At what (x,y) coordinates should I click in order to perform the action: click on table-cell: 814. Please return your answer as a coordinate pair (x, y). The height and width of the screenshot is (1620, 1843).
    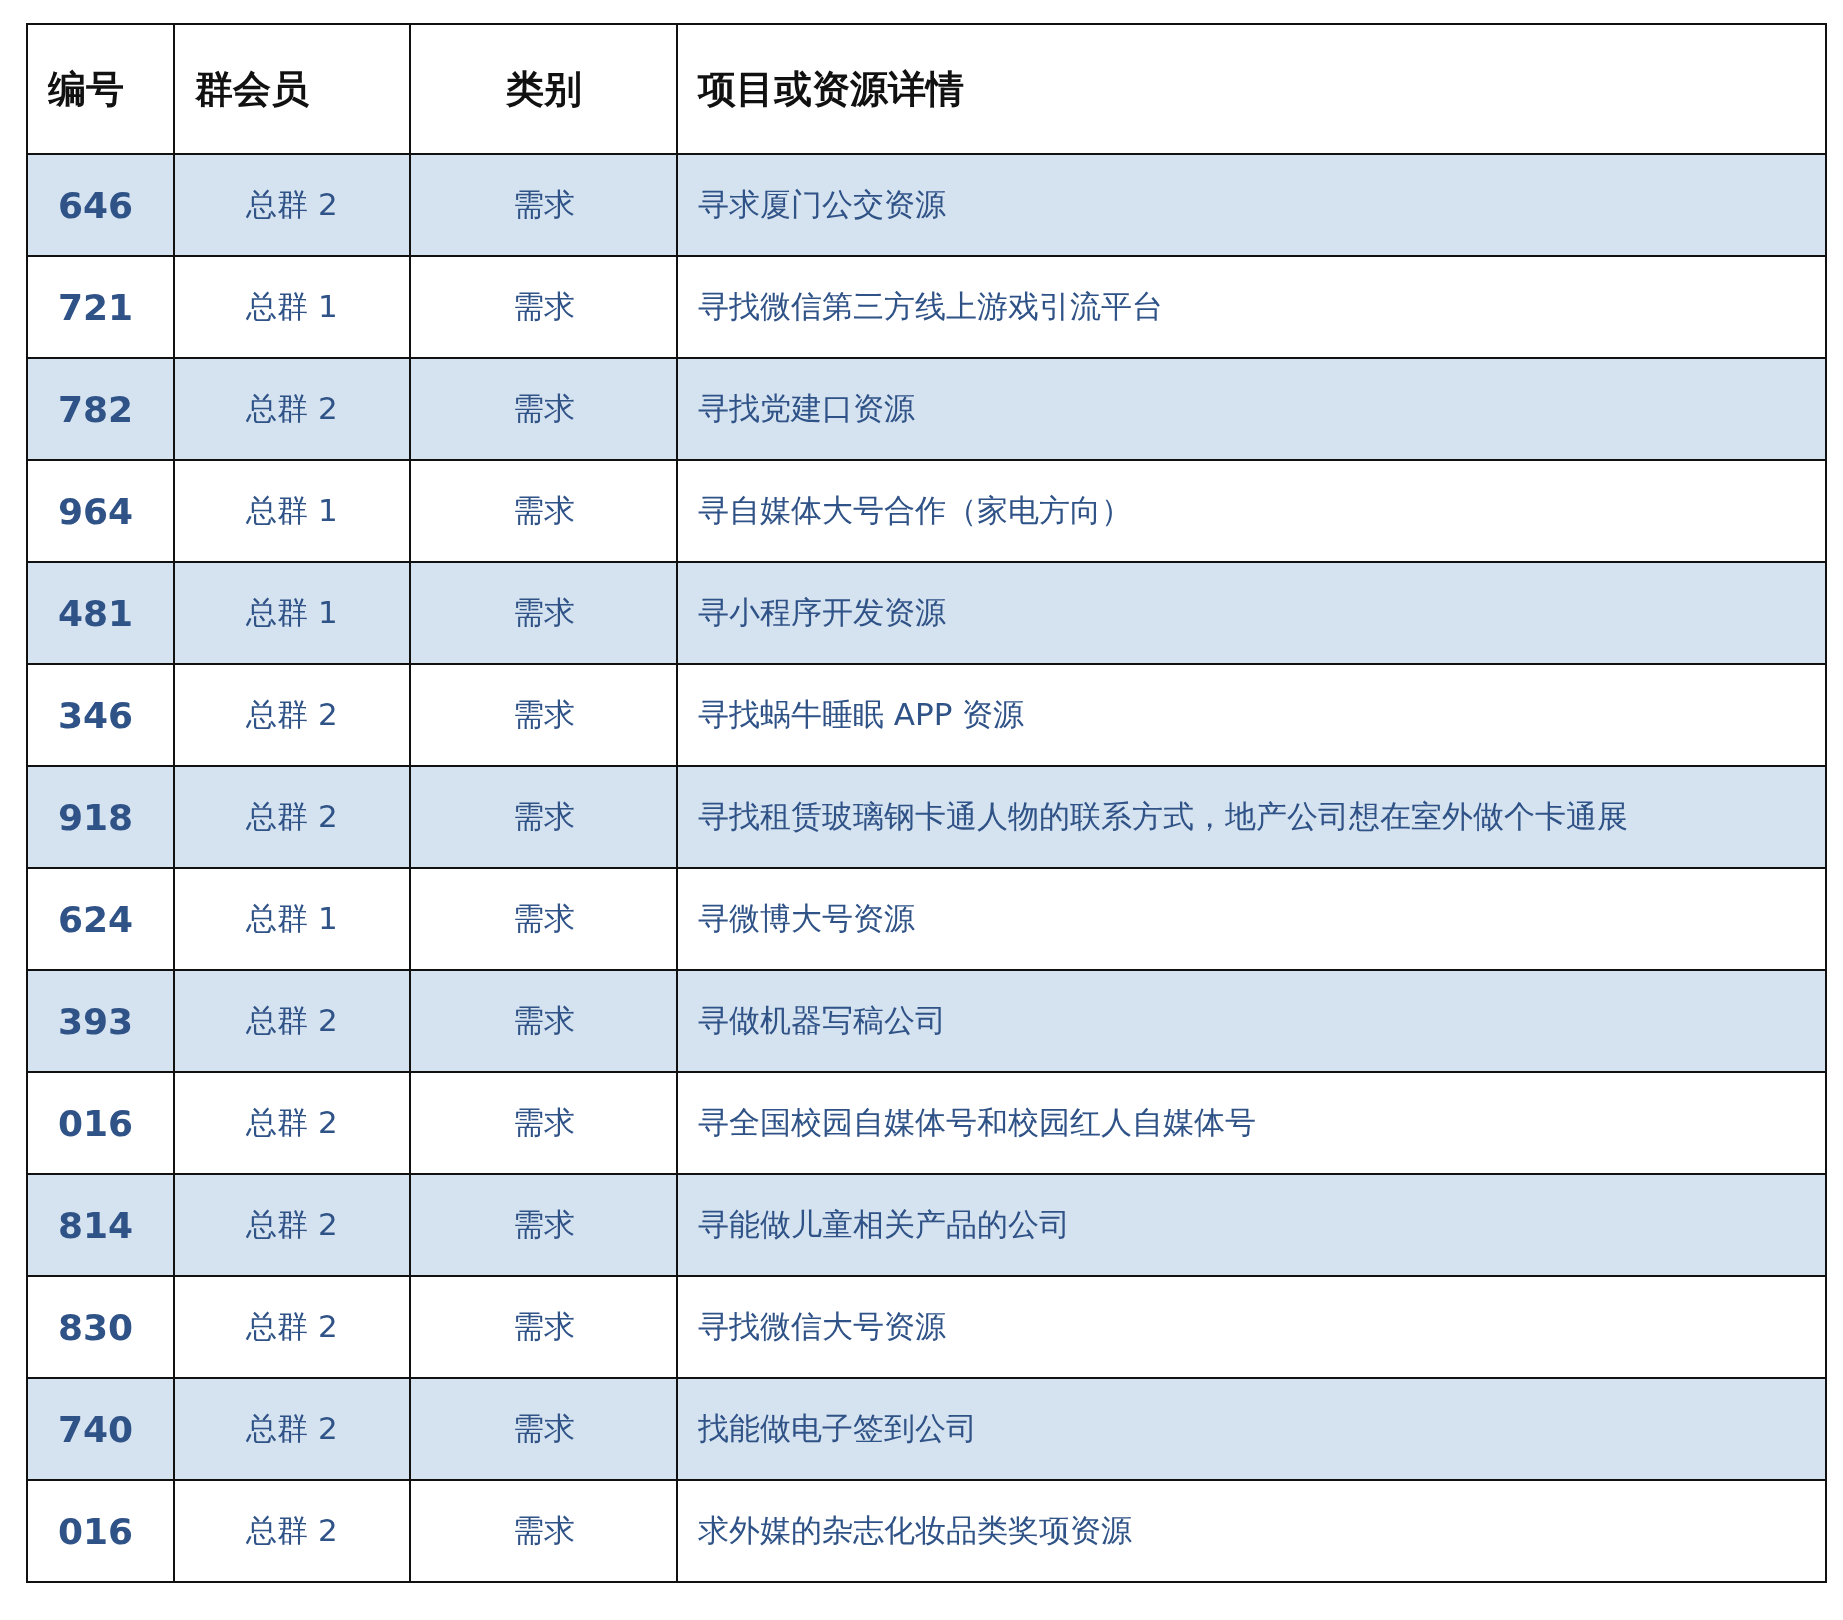
    Looking at the image, I should click on (100, 1225).